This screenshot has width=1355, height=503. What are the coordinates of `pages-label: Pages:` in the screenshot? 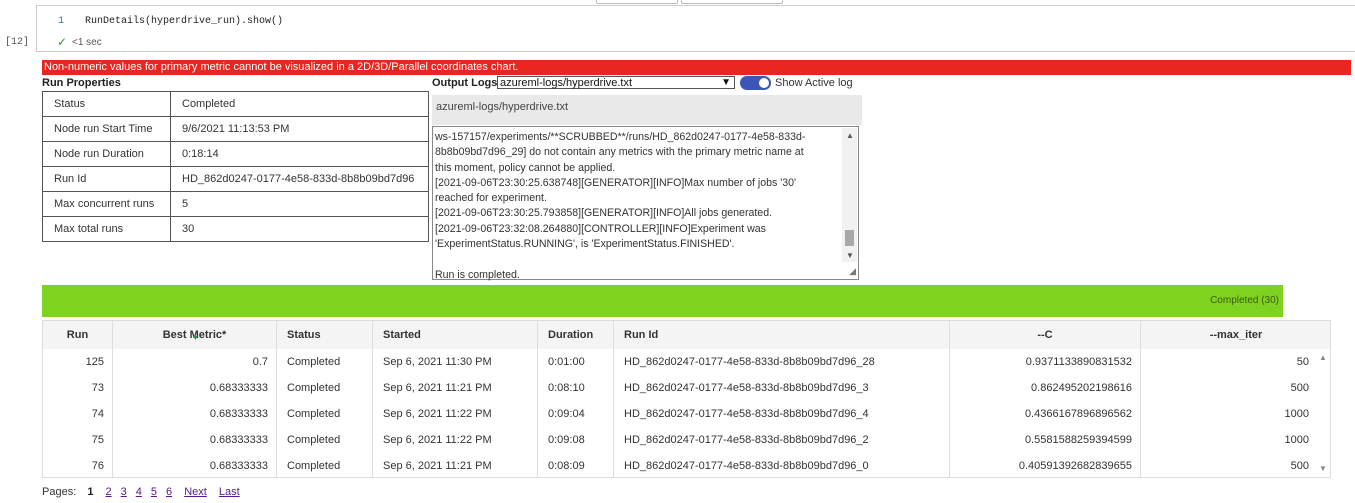 It's located at (59, 492).